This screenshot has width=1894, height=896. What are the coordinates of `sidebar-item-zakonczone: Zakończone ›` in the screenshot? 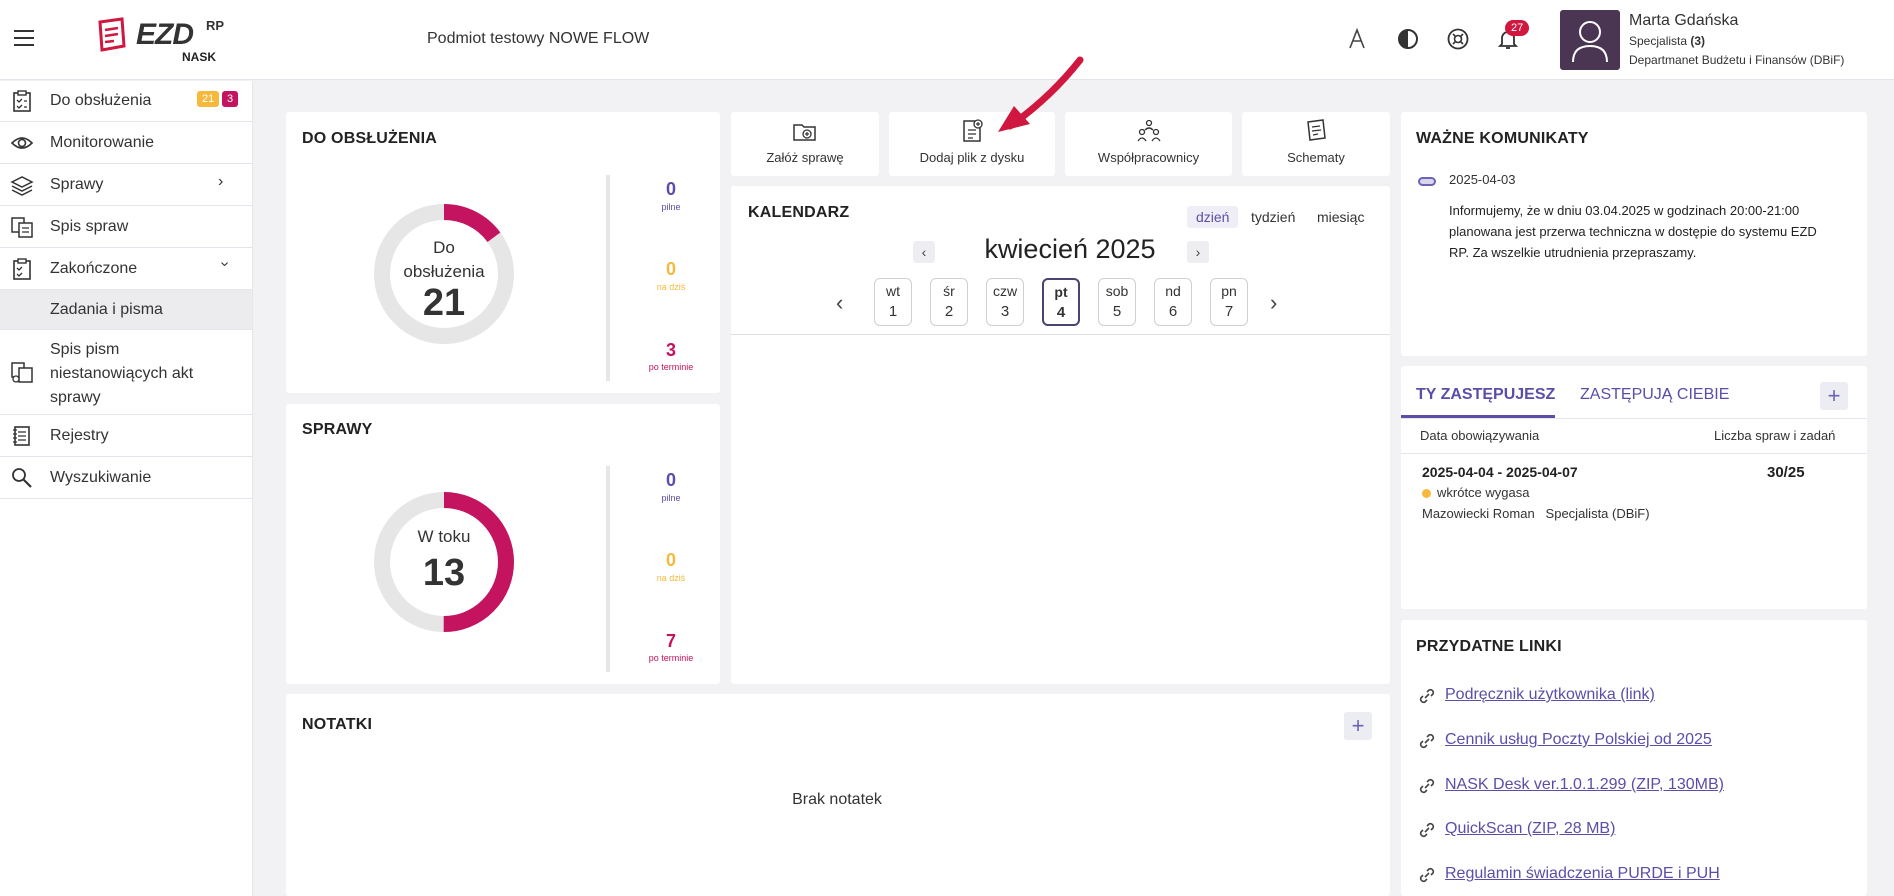 It's located at (126, 269).